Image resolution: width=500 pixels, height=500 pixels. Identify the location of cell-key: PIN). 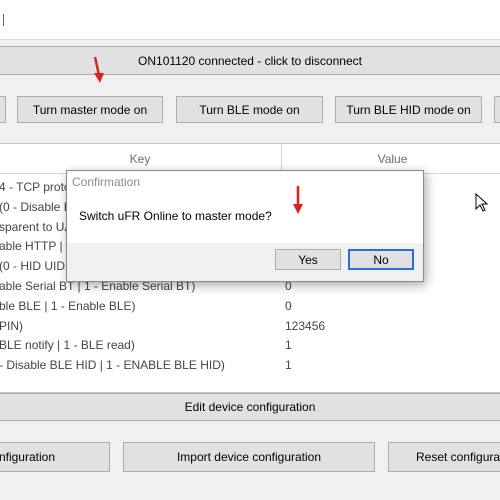
(11, 325).